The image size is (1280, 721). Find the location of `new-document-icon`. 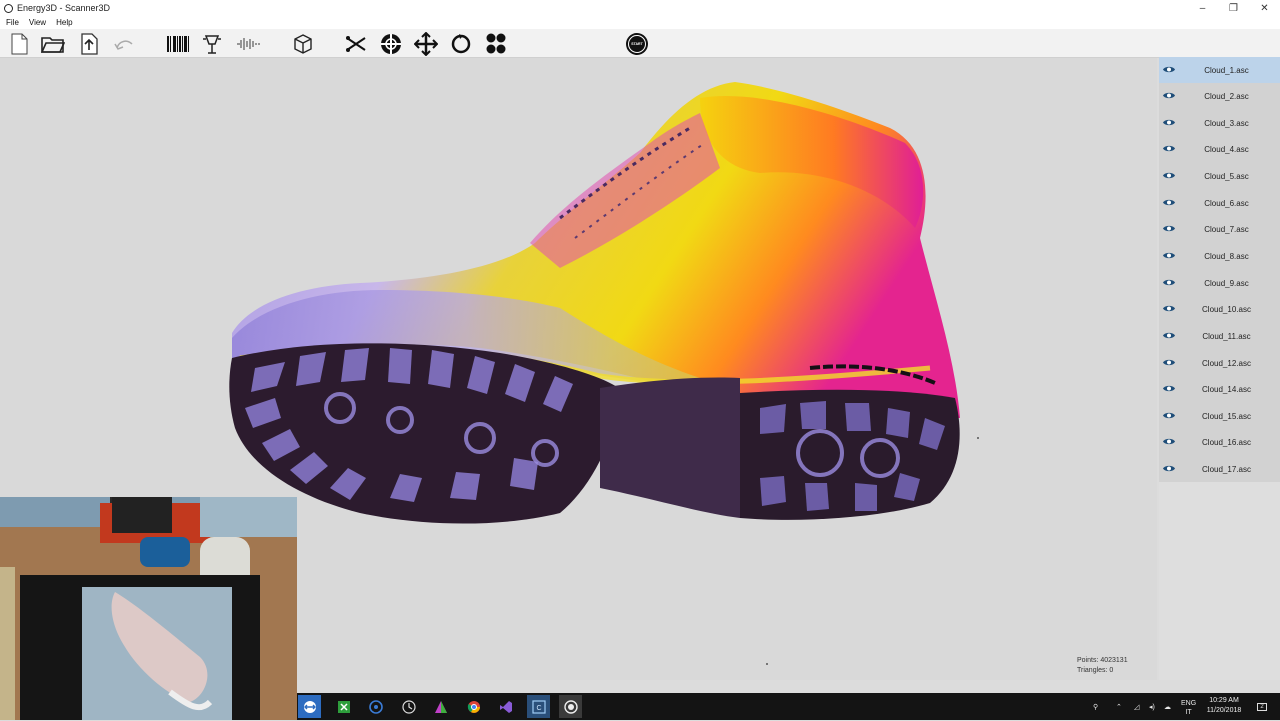

new-document-icon is located at coordinates (19, 44).